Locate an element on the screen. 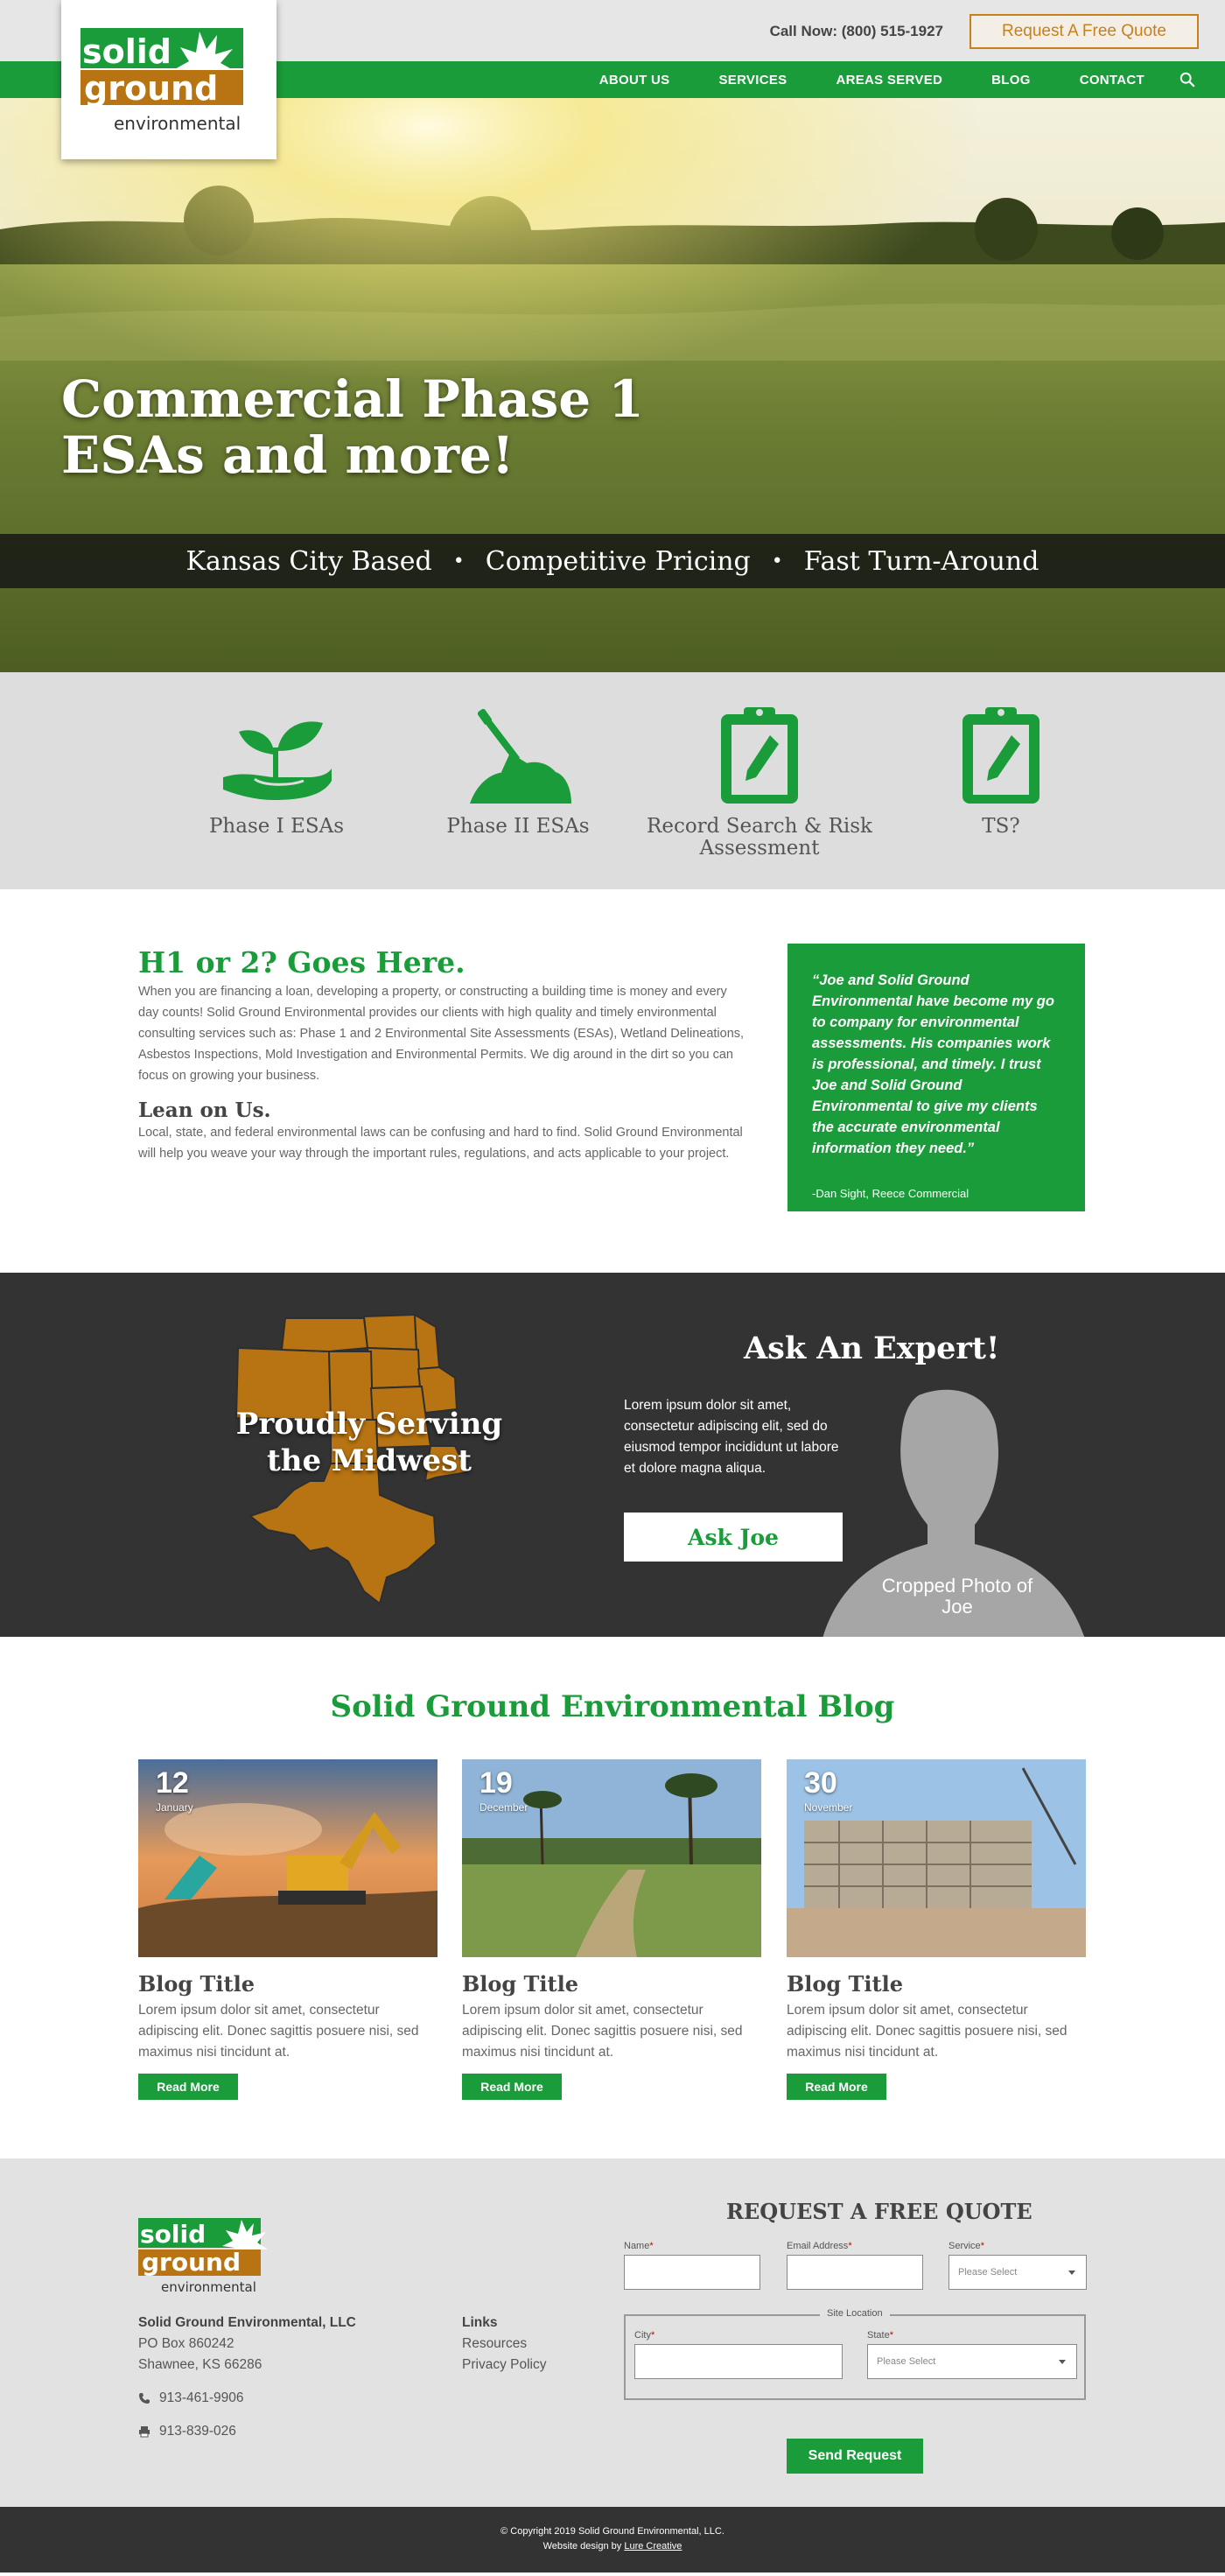 This screenshot has height=2576, width=1225. city-label: City* is located at coordinates (644, 2335).